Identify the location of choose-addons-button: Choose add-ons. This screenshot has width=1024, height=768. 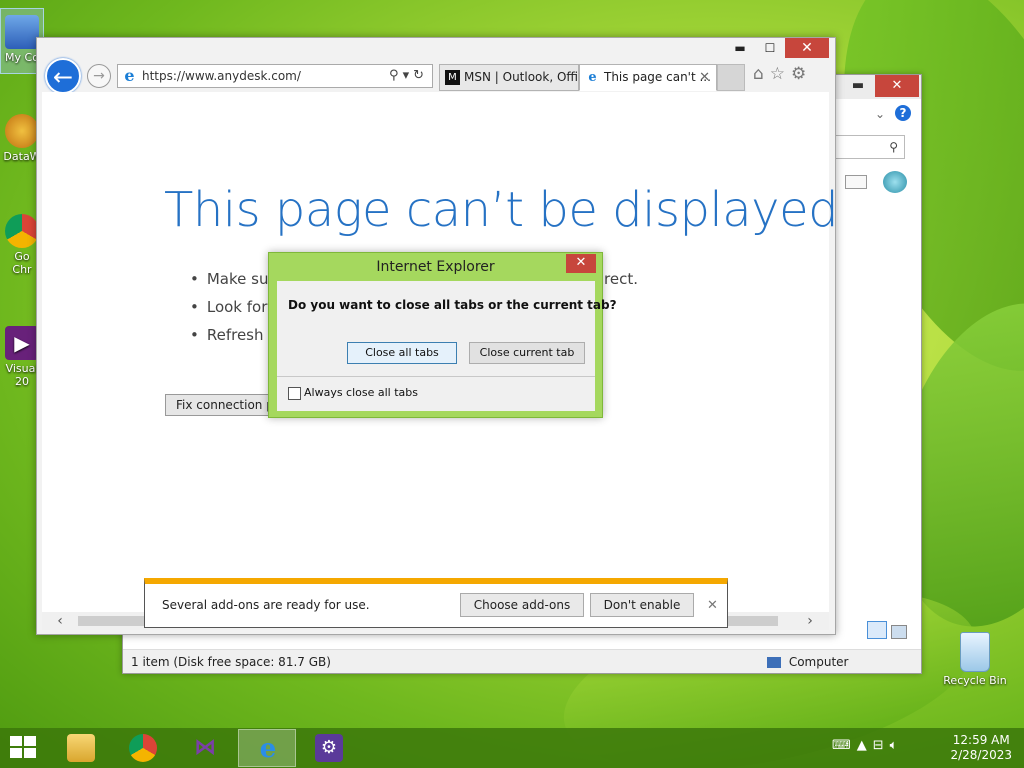
(522, 605).